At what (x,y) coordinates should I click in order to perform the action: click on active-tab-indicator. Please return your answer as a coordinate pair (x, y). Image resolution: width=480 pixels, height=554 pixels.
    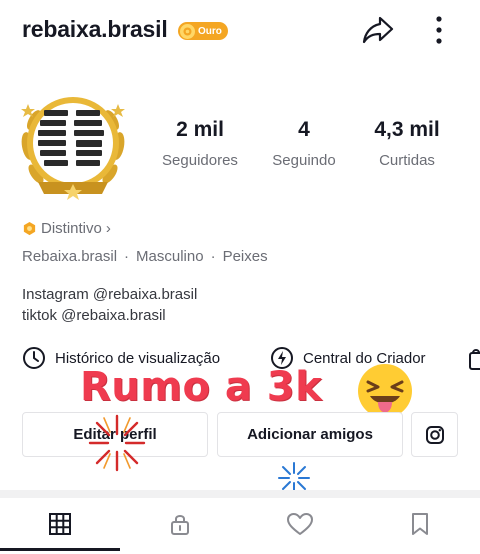
    Looking at the image, I should click on (60, 549).